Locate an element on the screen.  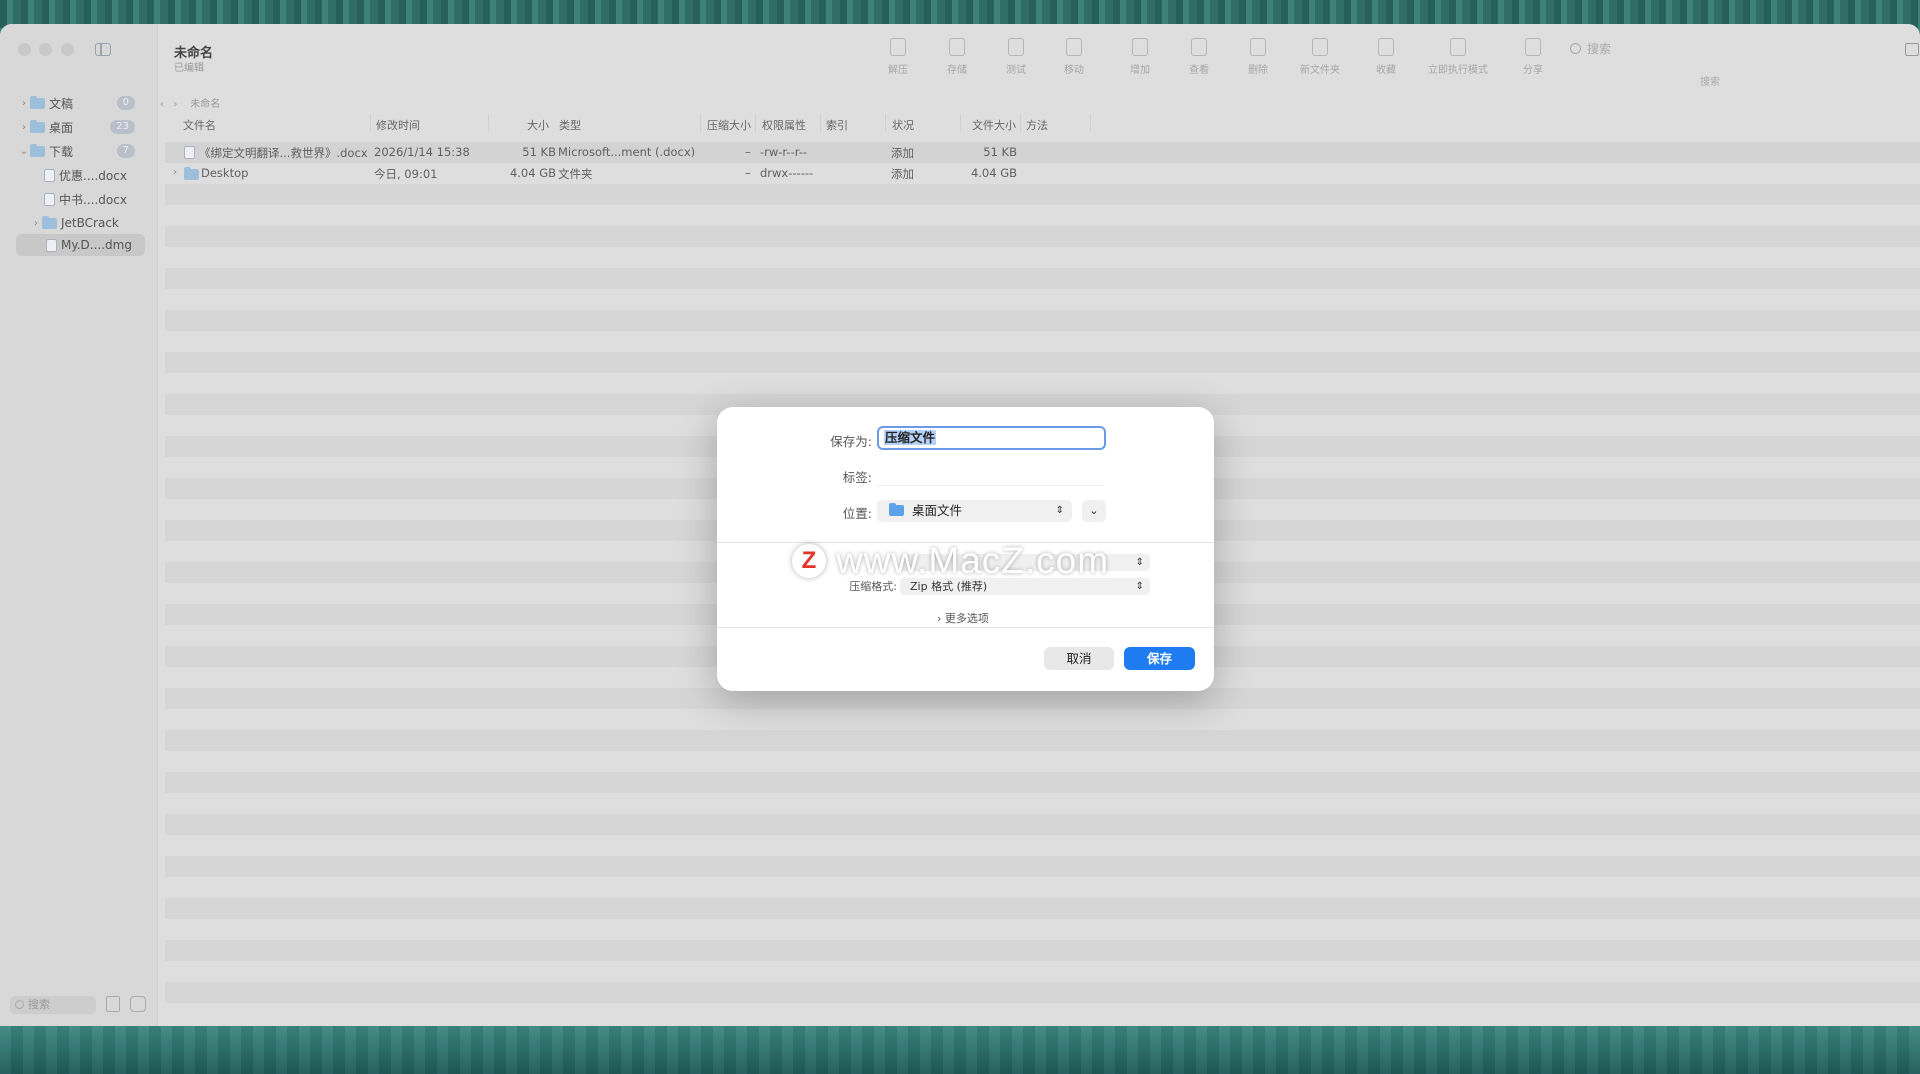
watermark: Z www.MacZ.com is located at coordinates (950, 561).